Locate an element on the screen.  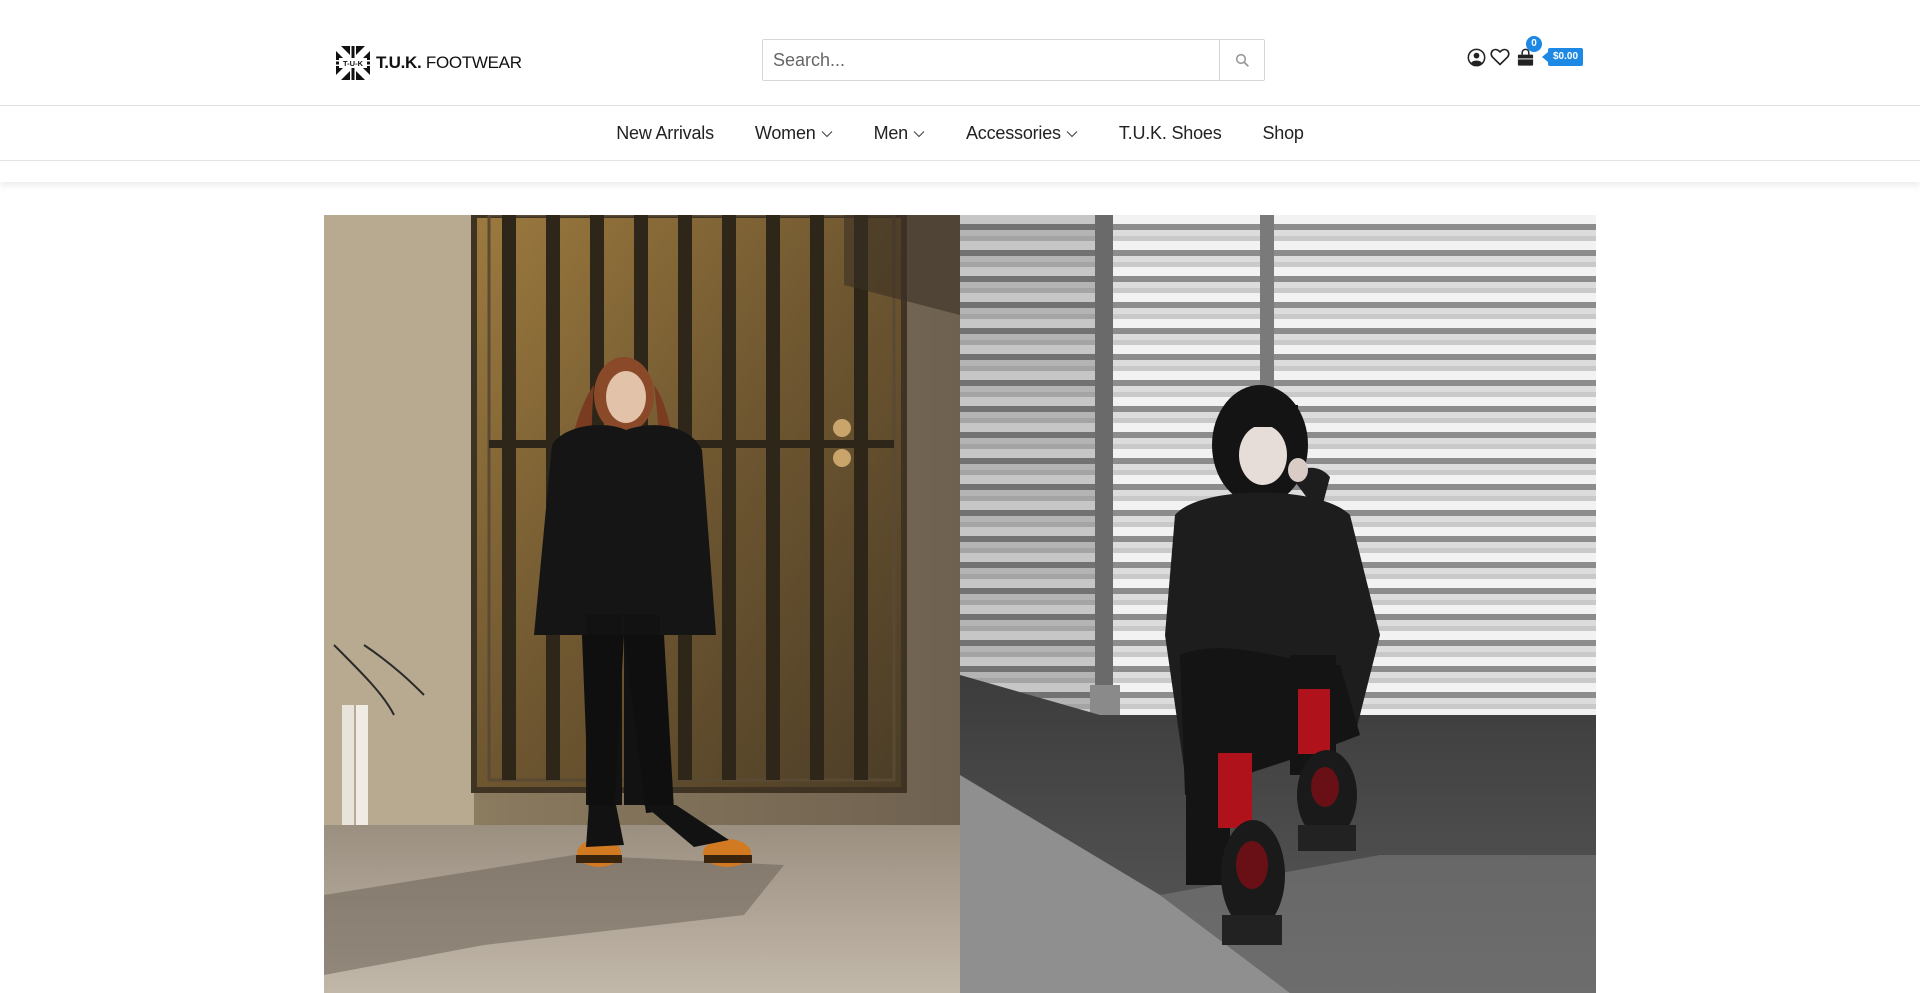
brand-logo: T-U-K T.U.K. FOOTWEAR is located at coordinates (429, 63).